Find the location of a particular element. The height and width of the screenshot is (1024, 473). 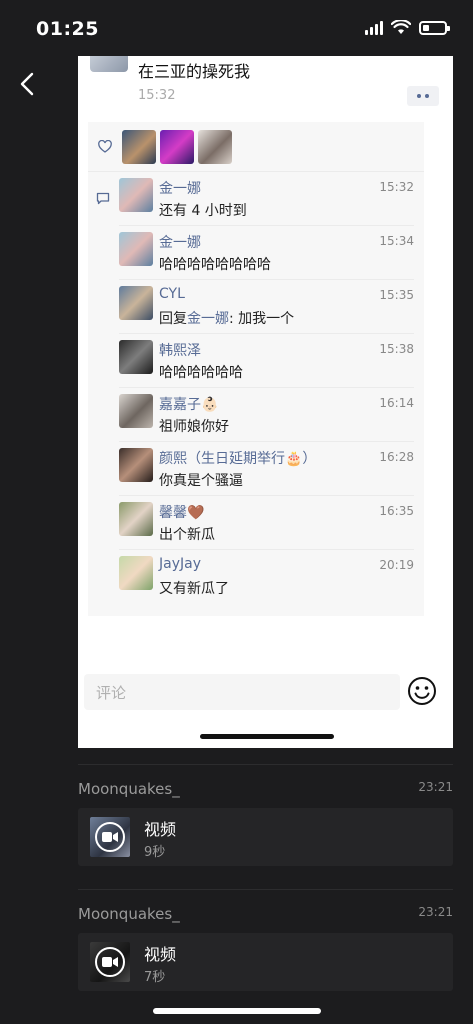

commenter-name: 颜熙（生日延期举行🎂） is located at coordinates (237, 458).